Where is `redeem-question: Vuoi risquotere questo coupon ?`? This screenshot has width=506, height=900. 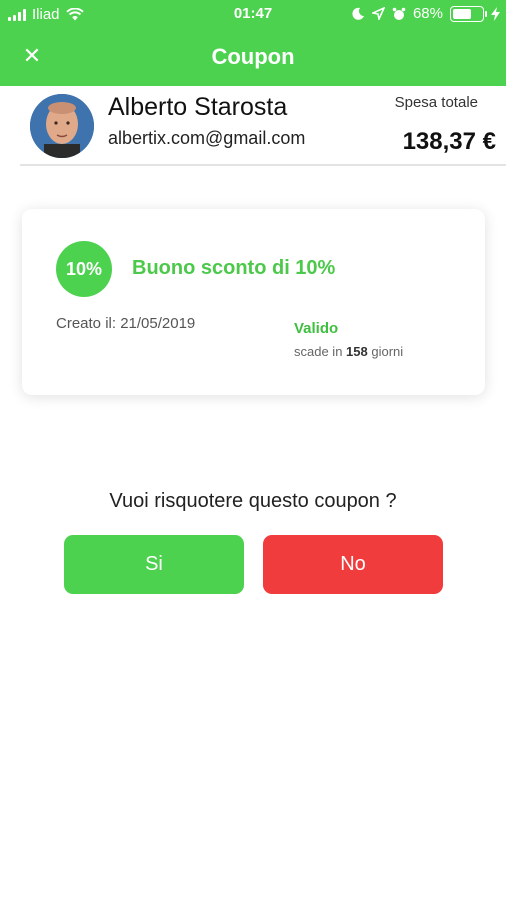 redeem-question: Vuoi risquotere questo coupon ? is located at coordinates (253, 501).